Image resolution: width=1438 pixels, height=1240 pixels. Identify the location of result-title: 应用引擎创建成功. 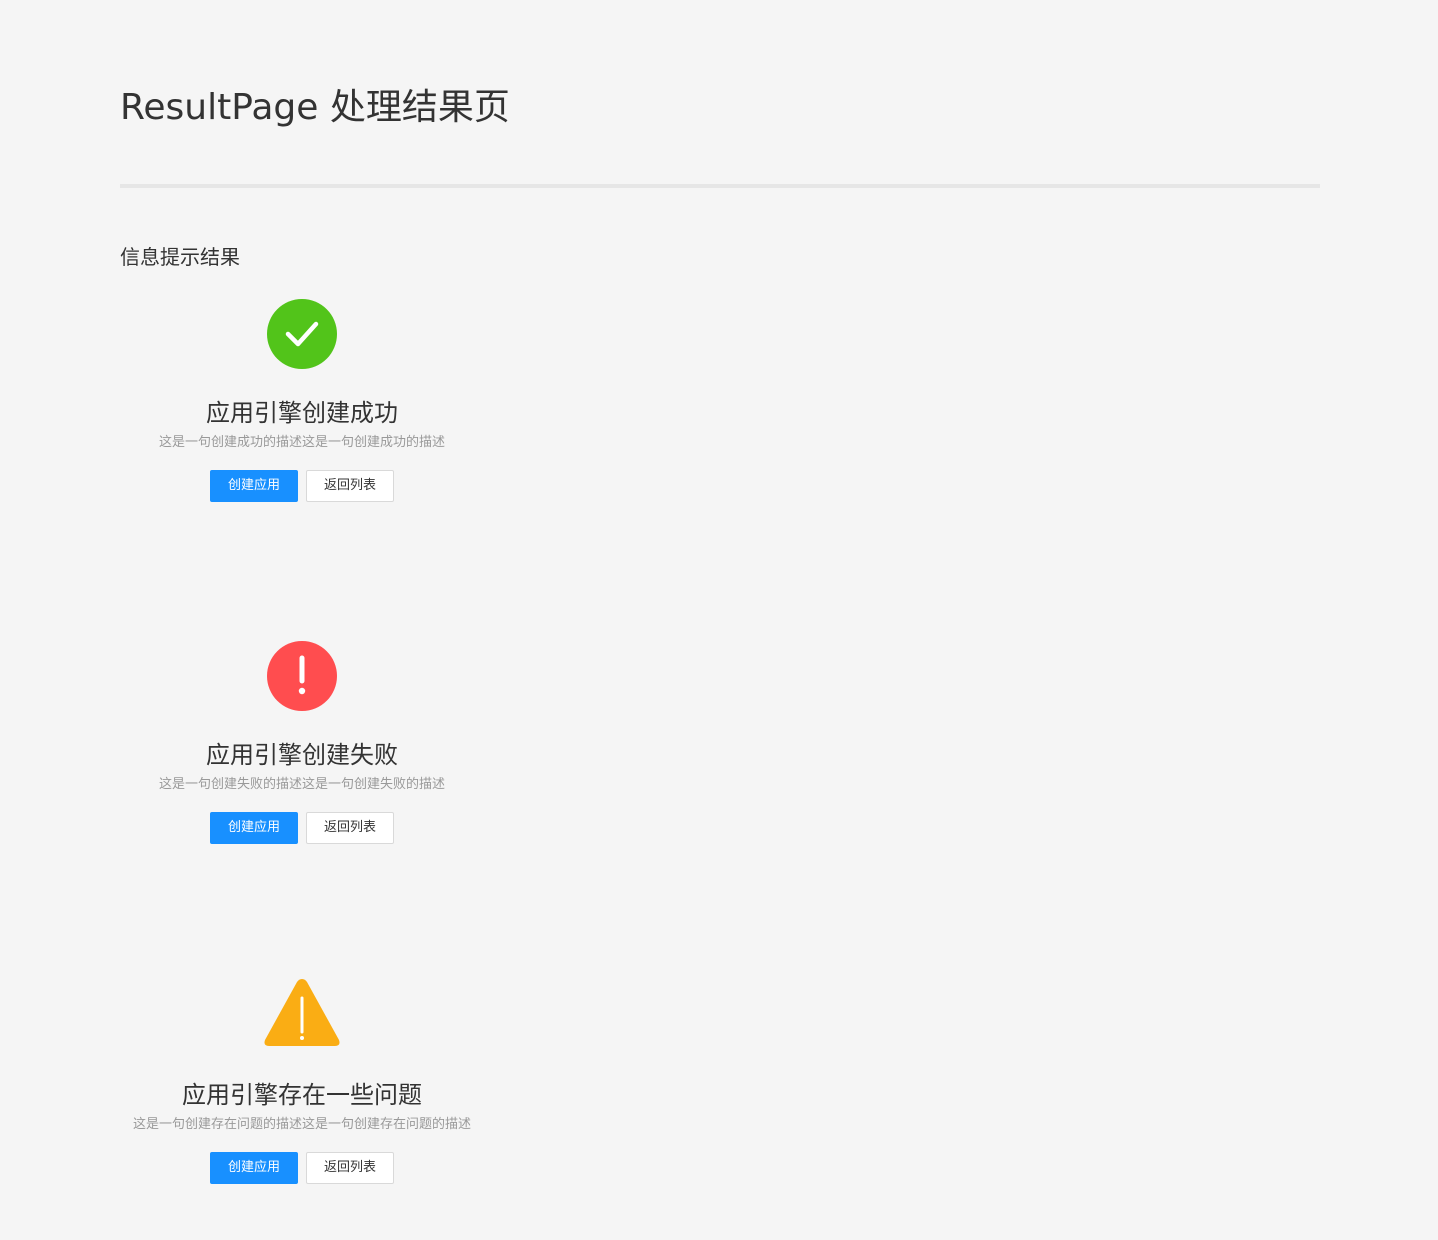
(302, 413).